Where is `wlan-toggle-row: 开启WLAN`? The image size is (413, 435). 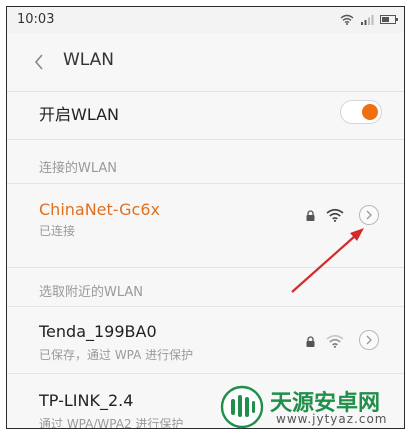 wlan-toggle-row: 开启WLAN is located at coordinates (205, 113).